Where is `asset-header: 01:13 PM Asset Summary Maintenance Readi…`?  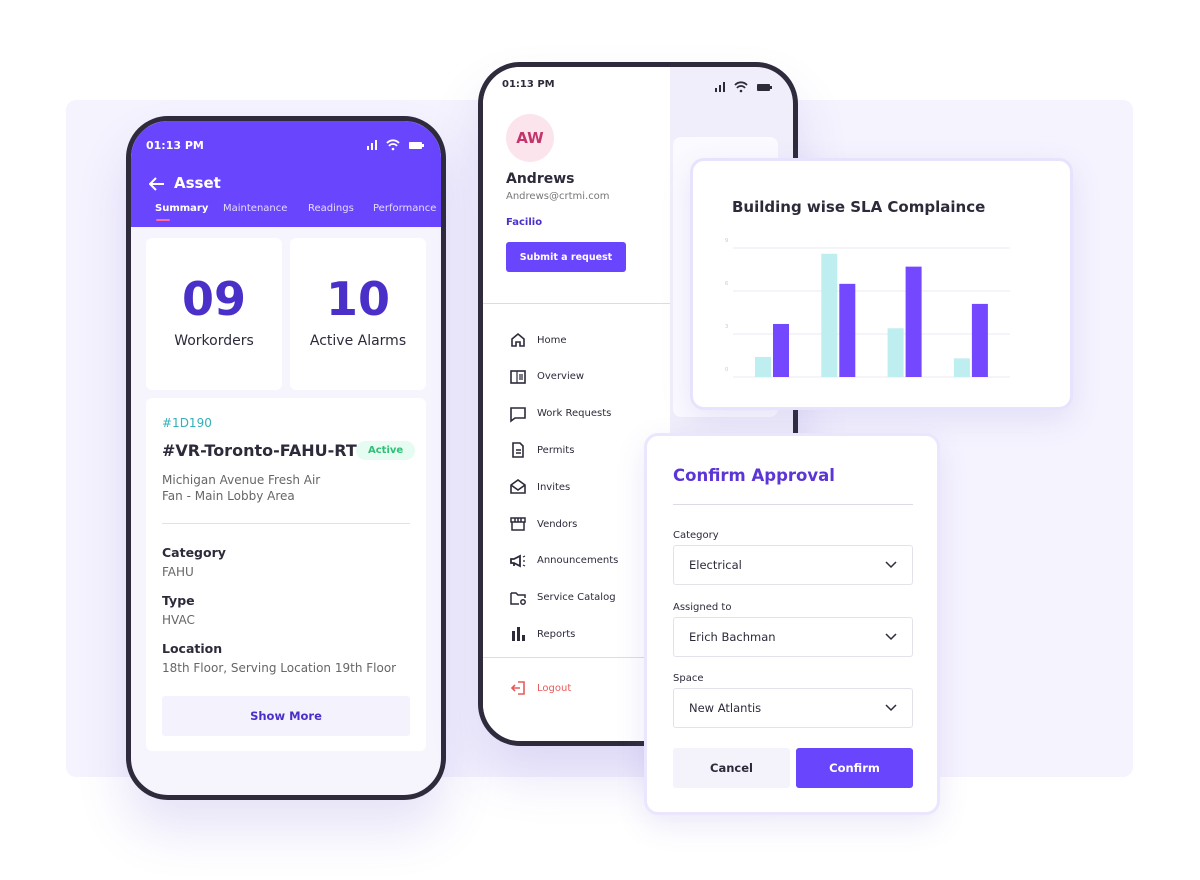 asset-header: 01:13 PM Asset Summary Maintenance Readi… is located at coordinates (286, 174).